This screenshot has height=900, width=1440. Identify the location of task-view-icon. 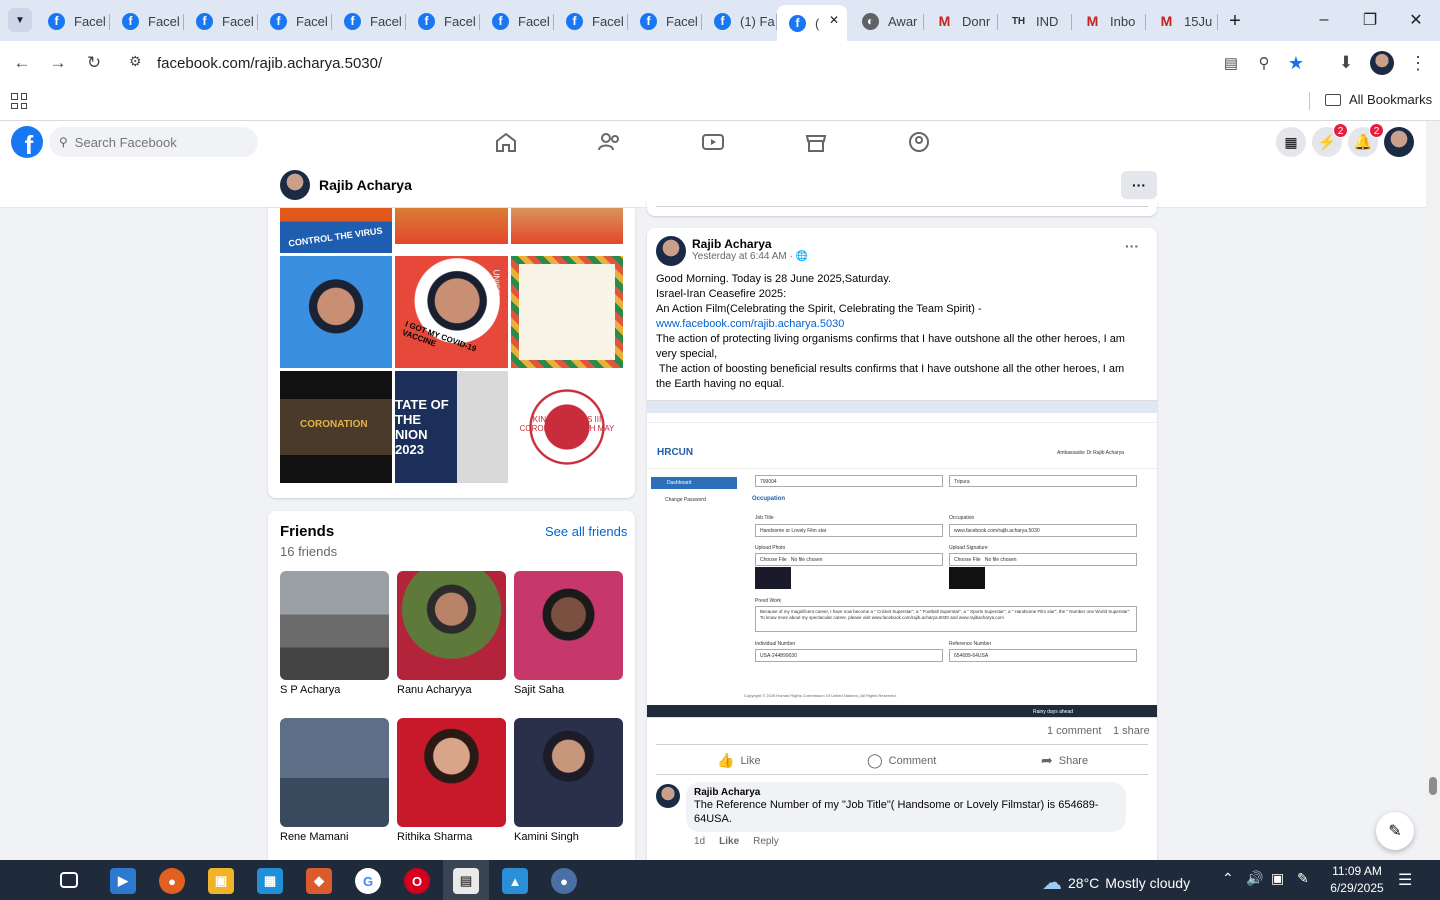
(69, 880).